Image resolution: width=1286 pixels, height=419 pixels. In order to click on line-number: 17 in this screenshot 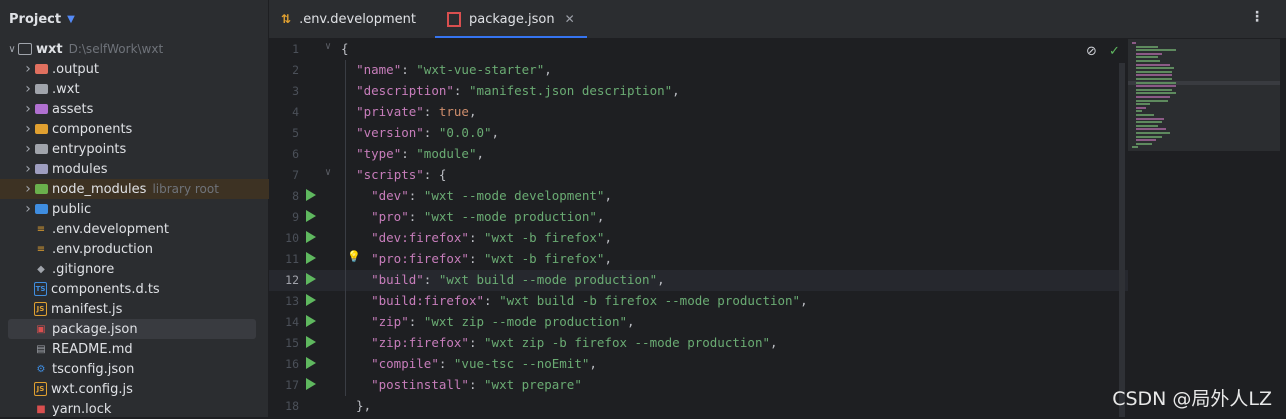, I will do `click(284, 385)`.